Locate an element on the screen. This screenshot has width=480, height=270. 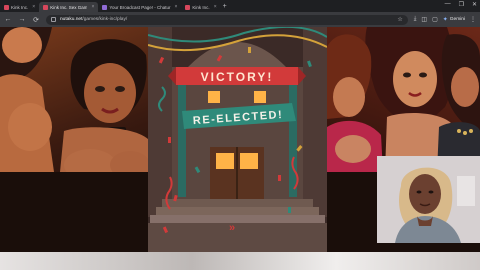
tab-label: Kink Inc. Sex Gam is located at coordinates (69, 7).